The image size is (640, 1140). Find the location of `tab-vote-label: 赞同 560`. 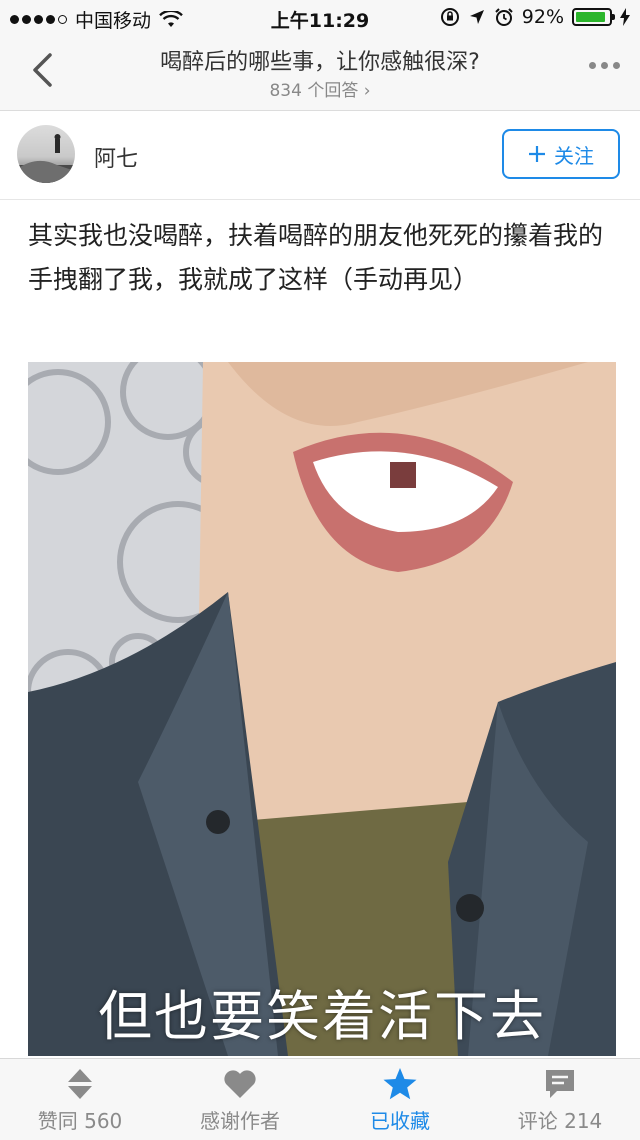

tab-vote-label: 赞同 560 is located at coordinates (80, 1121).